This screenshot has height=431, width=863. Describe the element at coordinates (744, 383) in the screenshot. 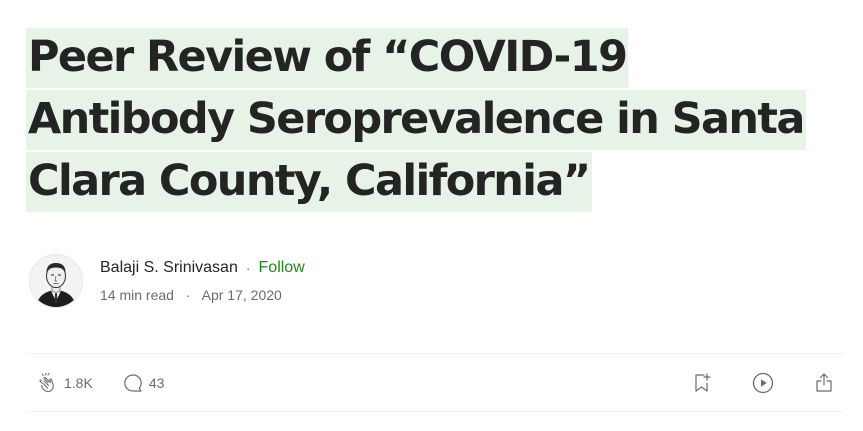

I see `utility-actions` at that location.